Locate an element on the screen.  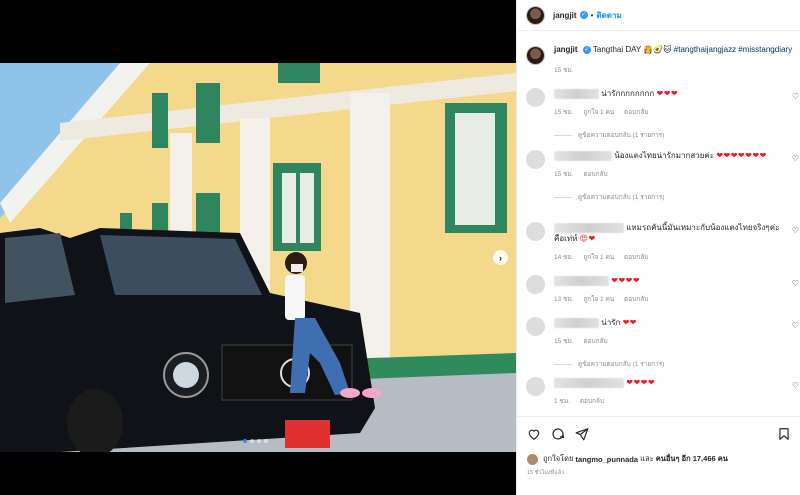
comment-hearts: ❤❤❤❤❤❤❤ is located at coordinates (741, 155).